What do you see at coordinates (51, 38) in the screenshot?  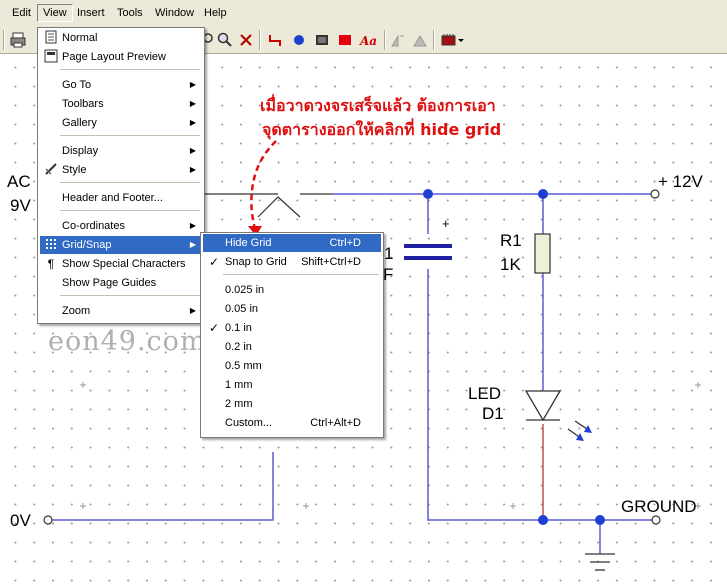 I see `page-icon` at bounding box center [51, 38].